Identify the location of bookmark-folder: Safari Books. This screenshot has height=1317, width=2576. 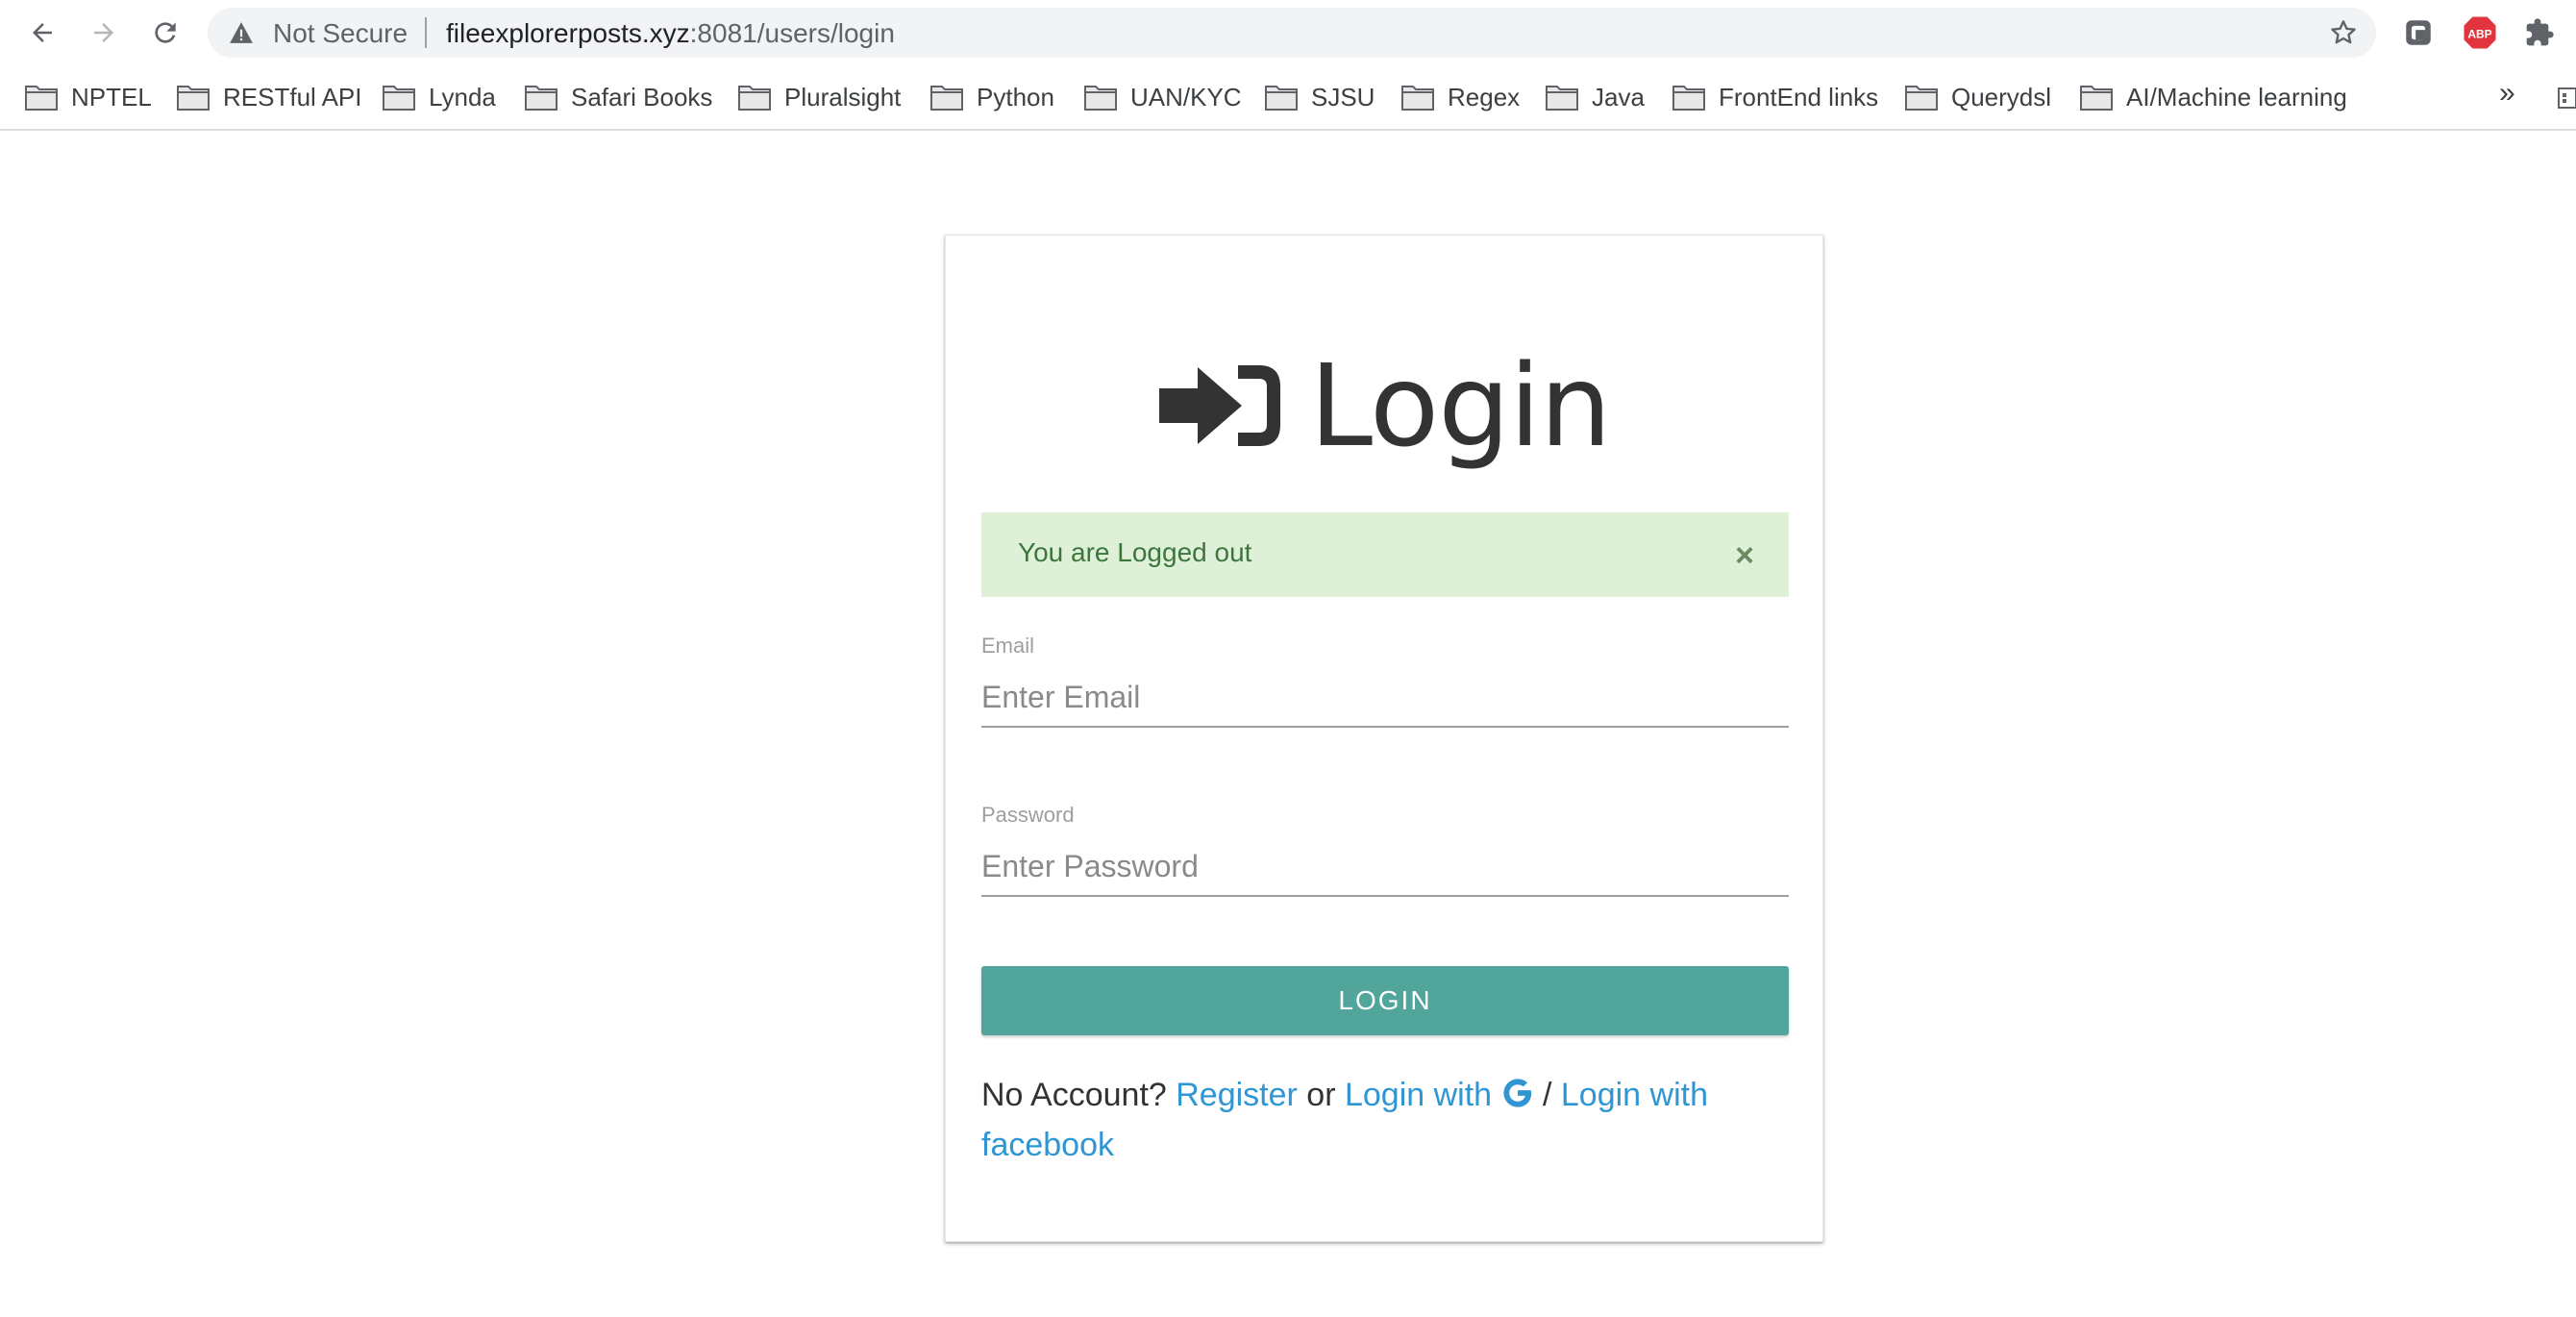
(618, 97).